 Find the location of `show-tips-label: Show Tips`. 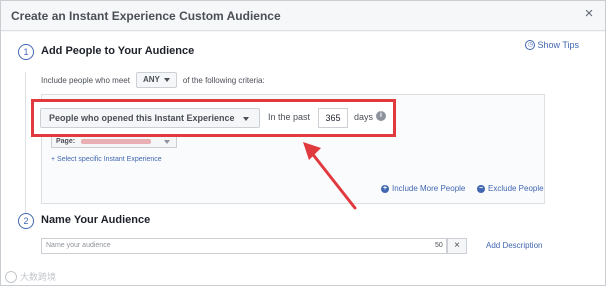

show-tips-label: Show Tips is located at coordinates (558, 45).